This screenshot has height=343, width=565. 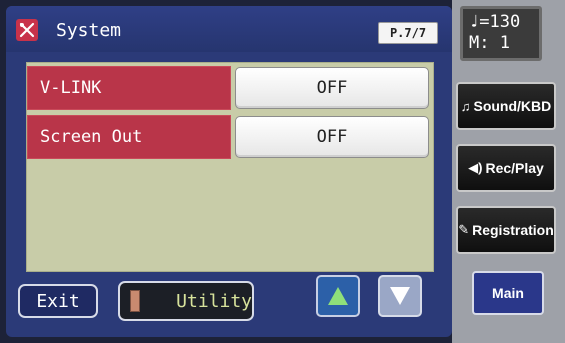 I want to click on measure-value: M: 1, so click(x=489, y=43).